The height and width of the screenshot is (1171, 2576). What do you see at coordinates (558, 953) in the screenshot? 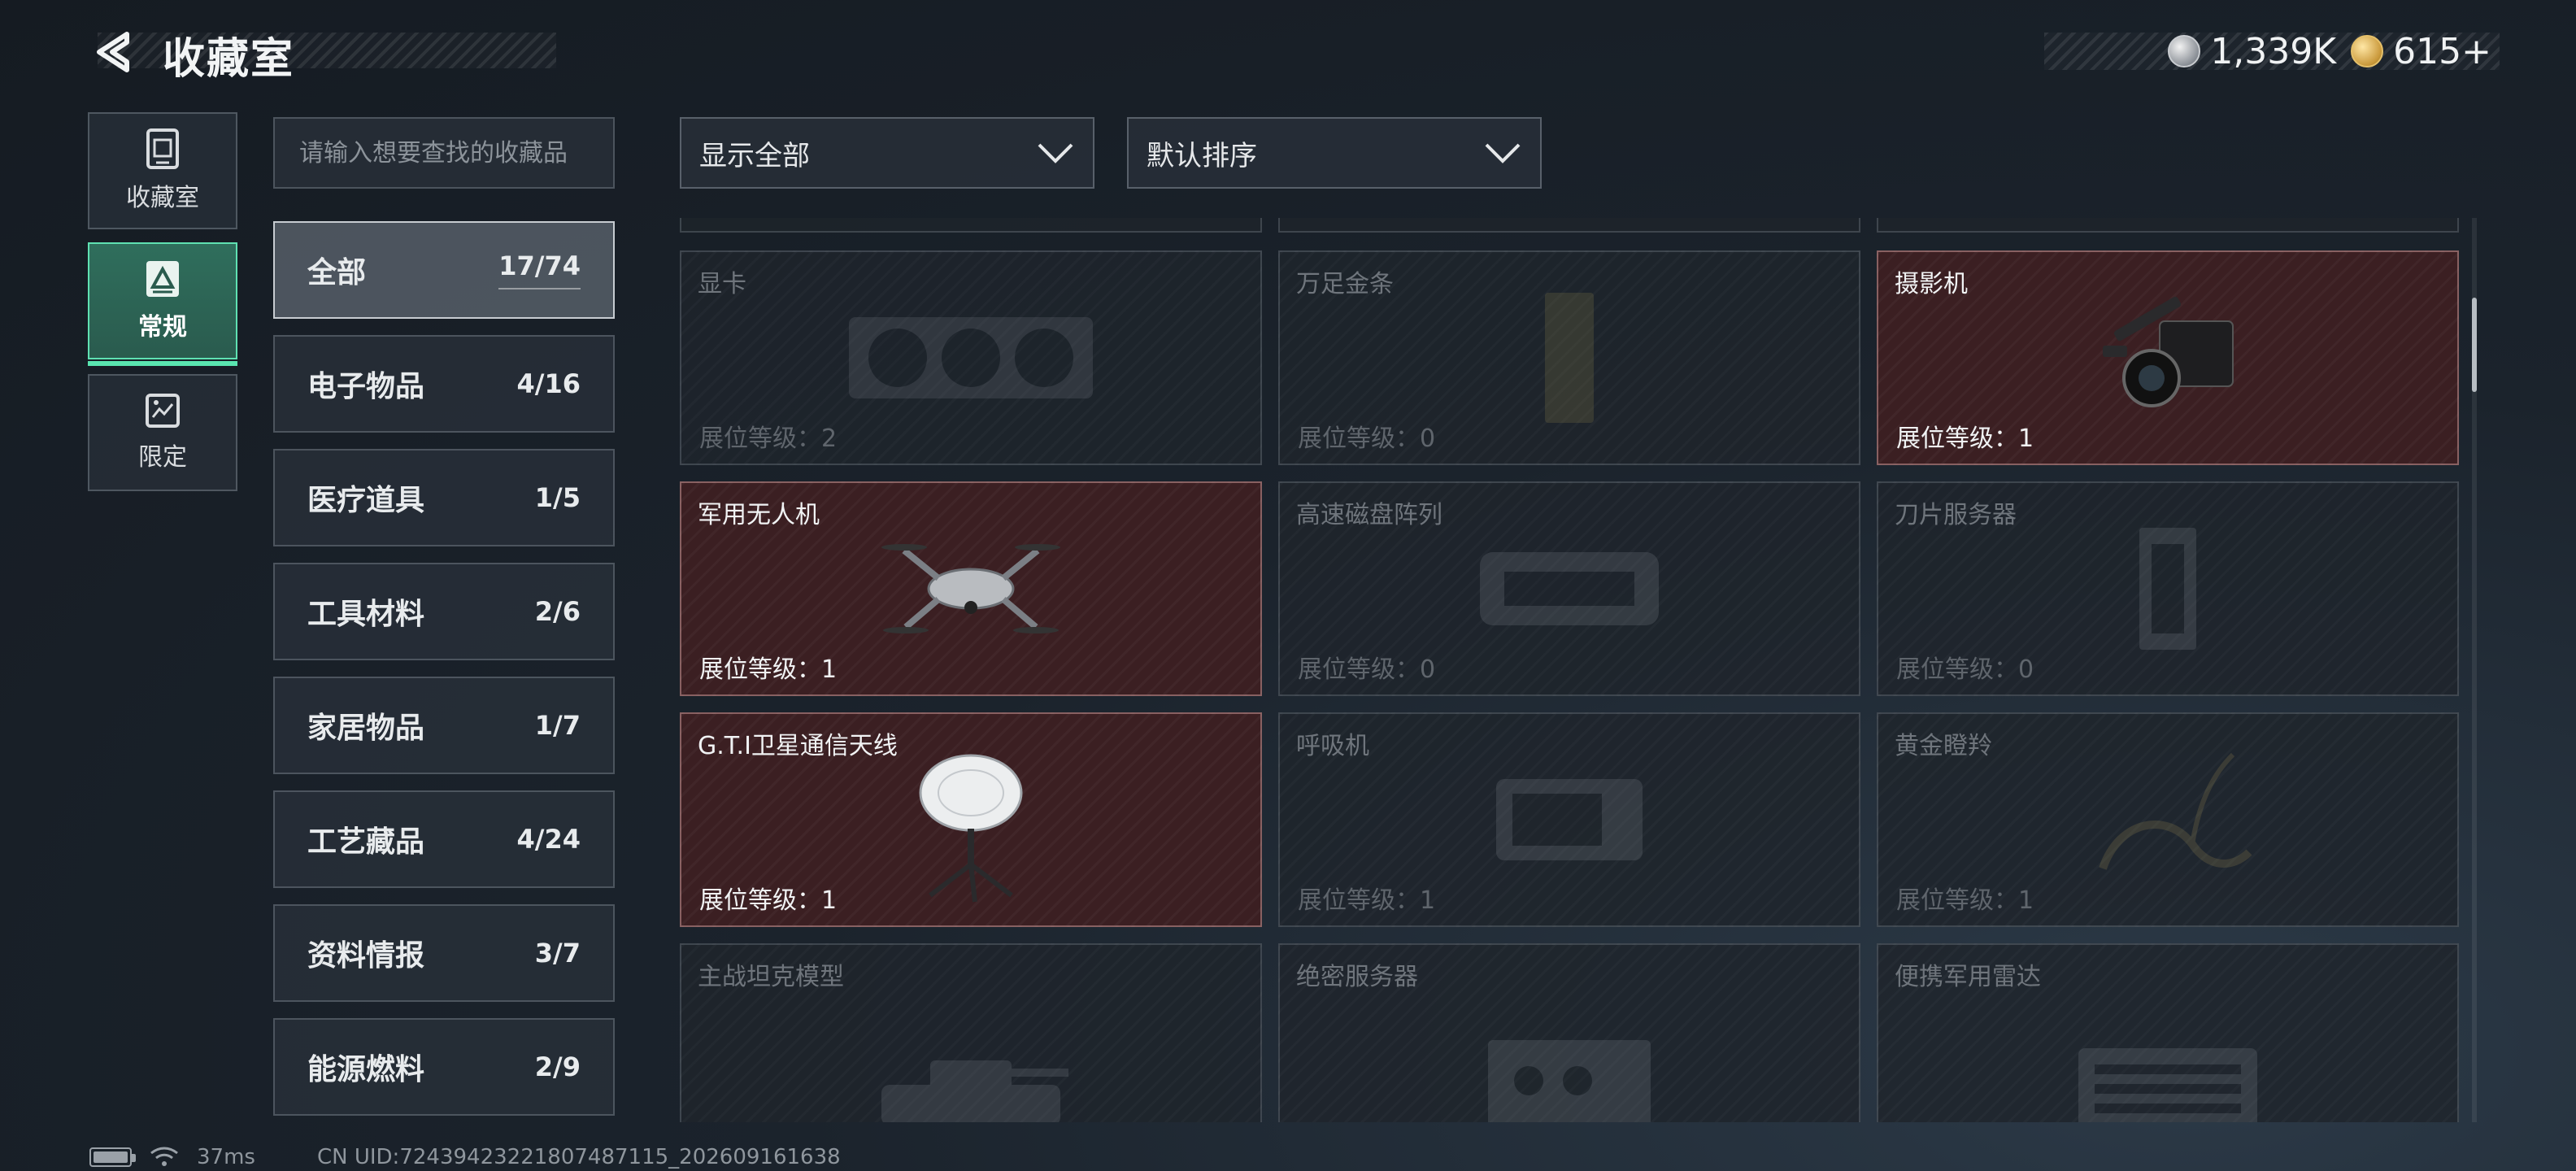
I see `category-count: 3/7` at bounding box center [558, 953].